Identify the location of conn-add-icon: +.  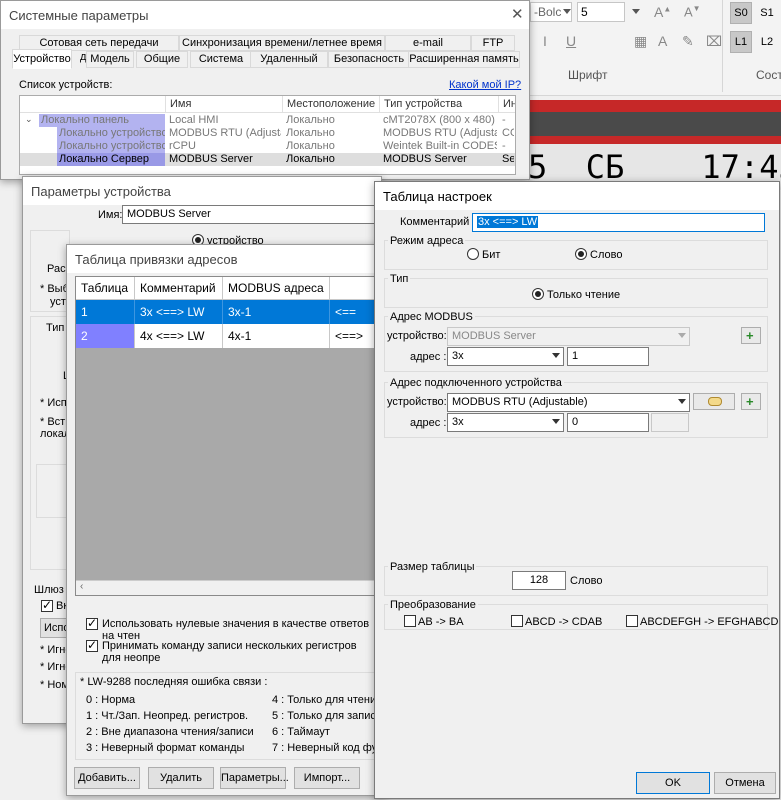
(751, 401).